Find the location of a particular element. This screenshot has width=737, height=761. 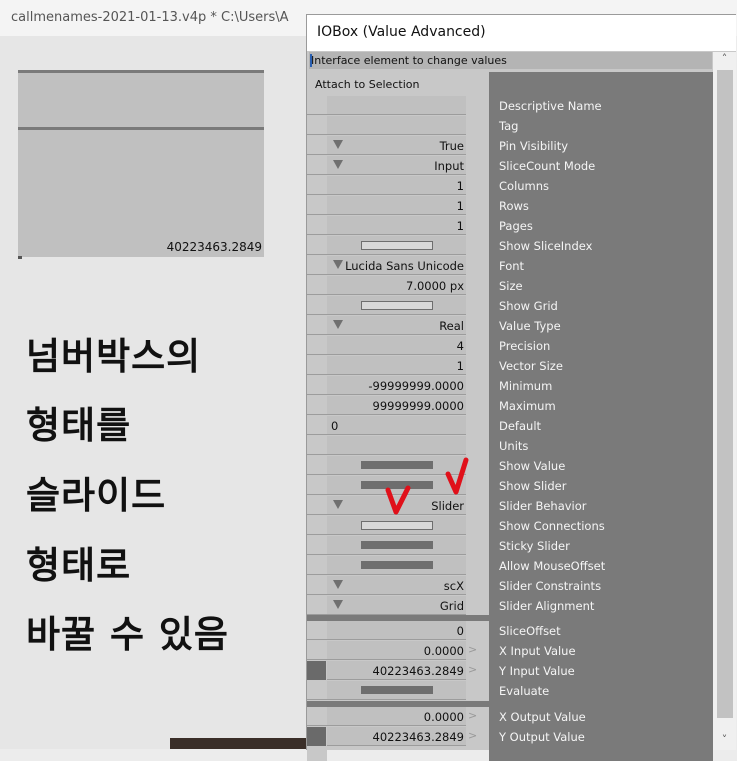

pin-row-y-output-value: 40223463.2849 > Y Output Value is located at coordinates (510, 736).